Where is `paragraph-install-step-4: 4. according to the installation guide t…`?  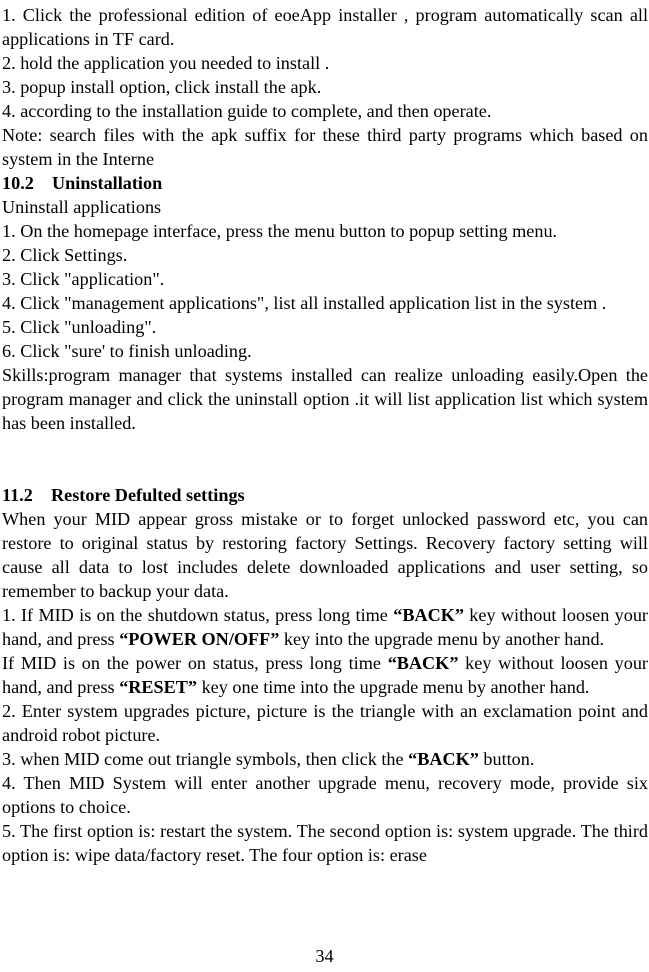 paragraph-install-step-4: 4. according to the installation guide t… is located at coordinates (247, 111).